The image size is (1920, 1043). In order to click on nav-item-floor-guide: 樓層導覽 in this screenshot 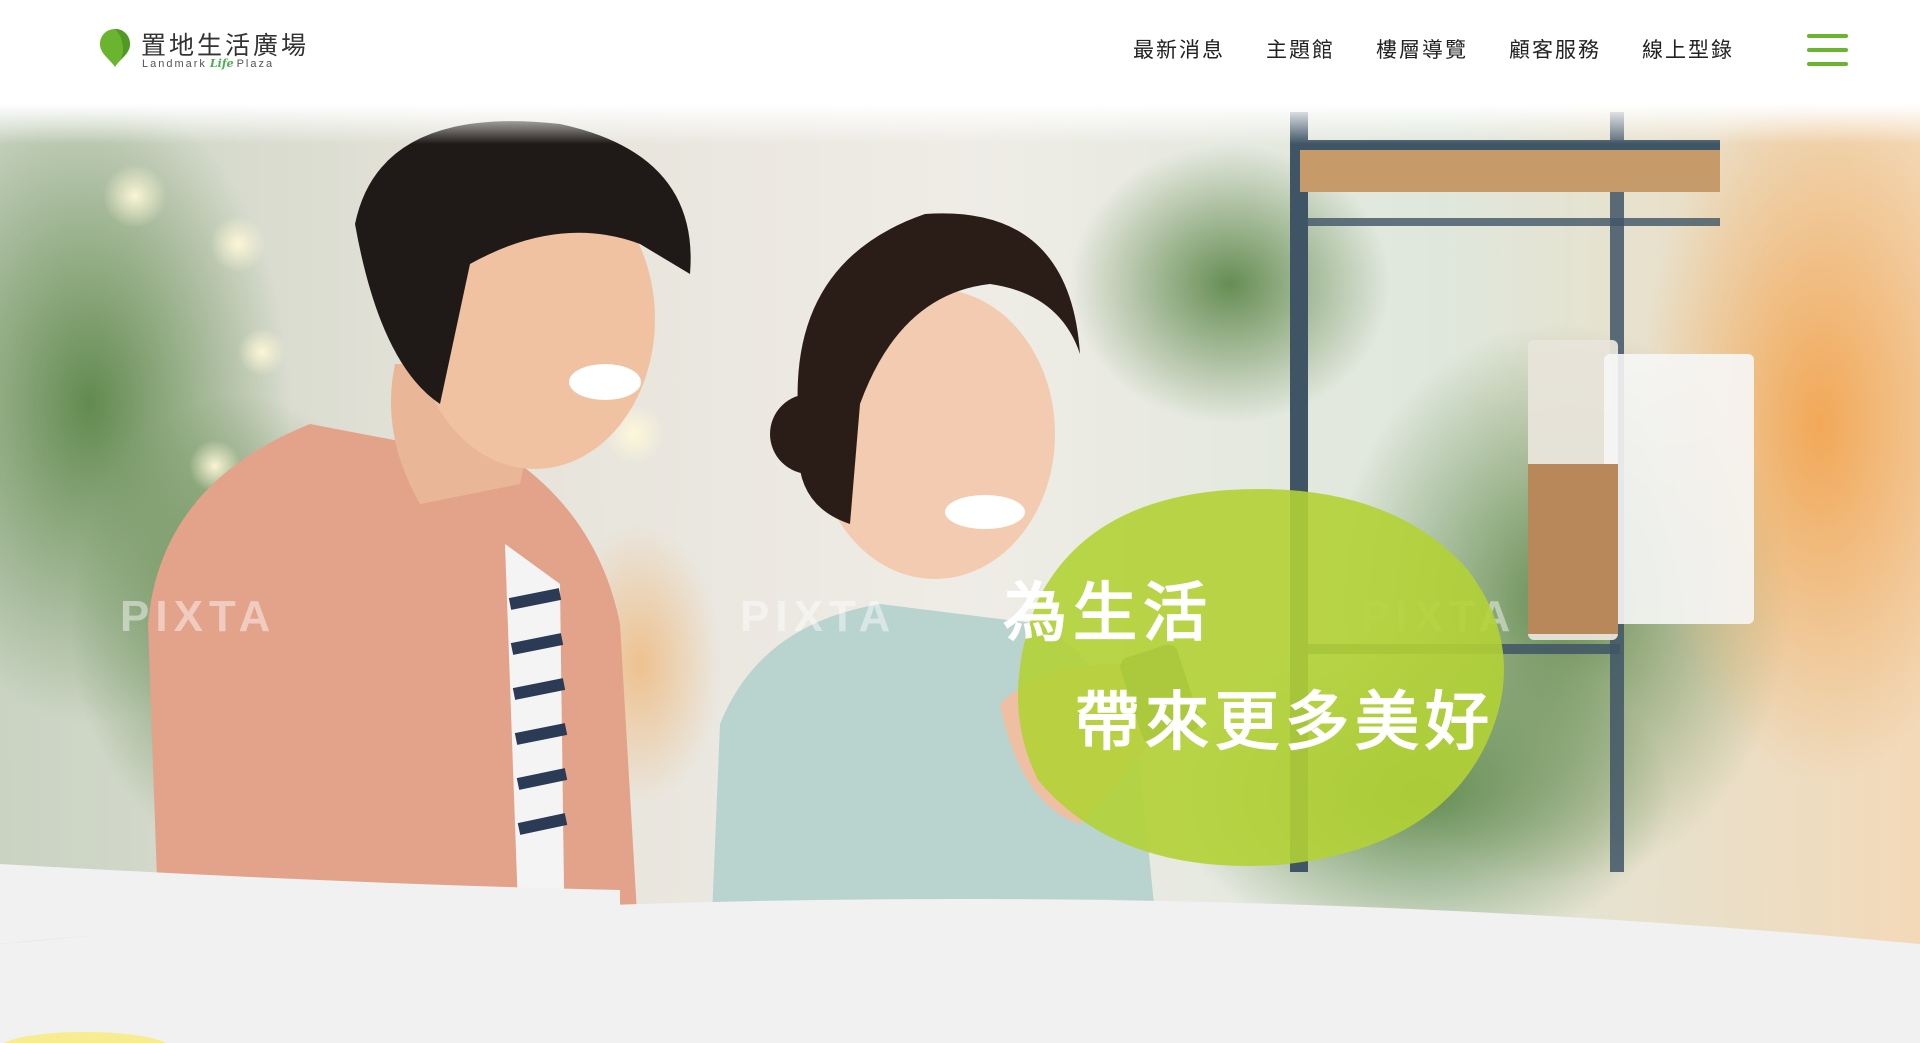, I will do `click(1422, 49)`.